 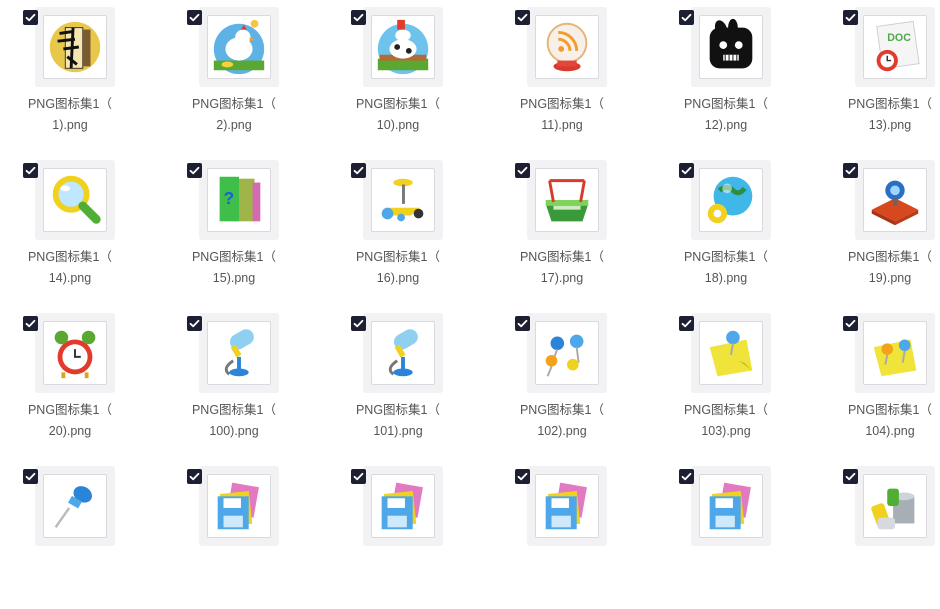 What do you see at coordinates (70, 421) in the screenshot?
I see `file-name: PNG图标集1（ 20).png` at bounding box center [70, 421].